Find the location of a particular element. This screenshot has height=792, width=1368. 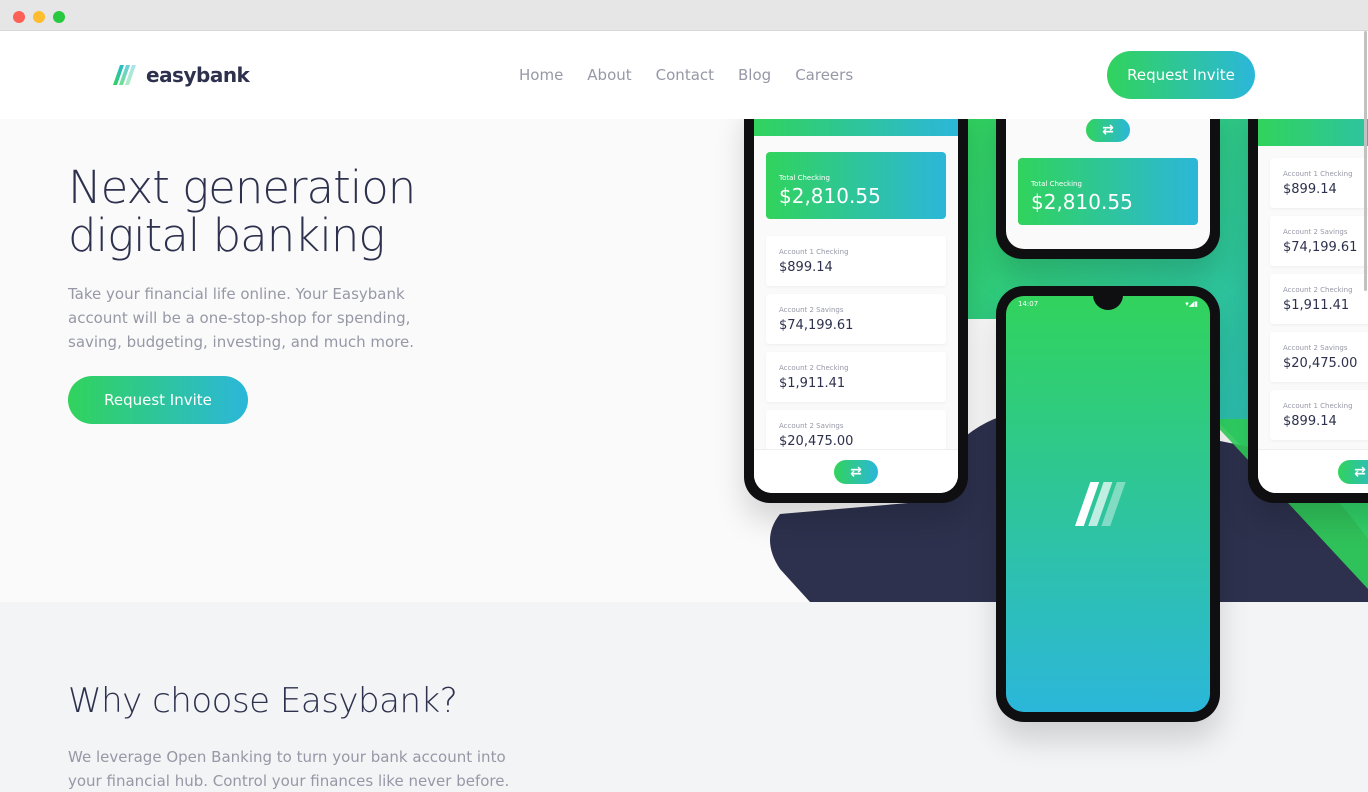

status-icons: ▾◢▮ is located at coordinates (1191, 304).